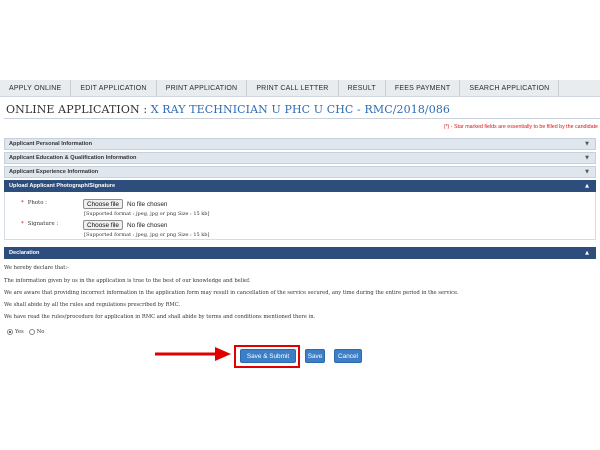 This screenshot has height=450, width=600. What do you see at coordinates (25, 332) in the screenshot?
I see `declaration-radio-group: Yes No` at bounding box center [25, 332].